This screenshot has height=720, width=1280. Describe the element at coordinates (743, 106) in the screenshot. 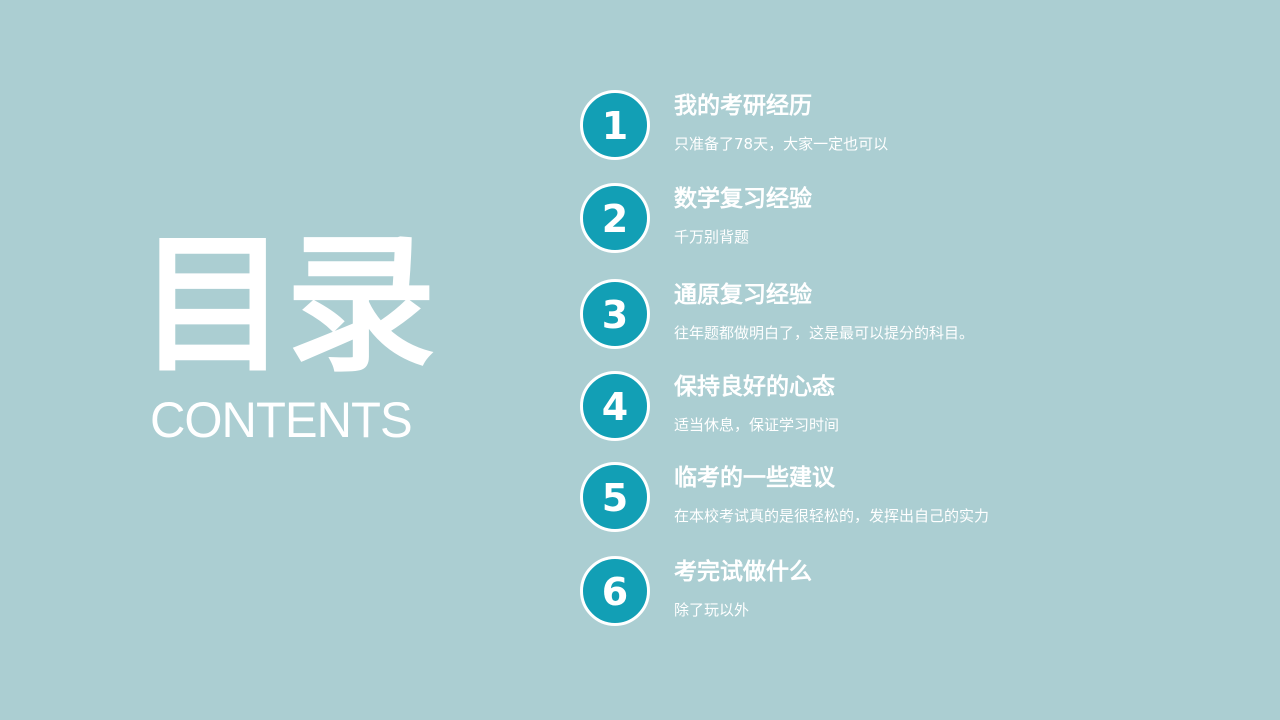

I see `item-title: 我的考研经历` at that location.